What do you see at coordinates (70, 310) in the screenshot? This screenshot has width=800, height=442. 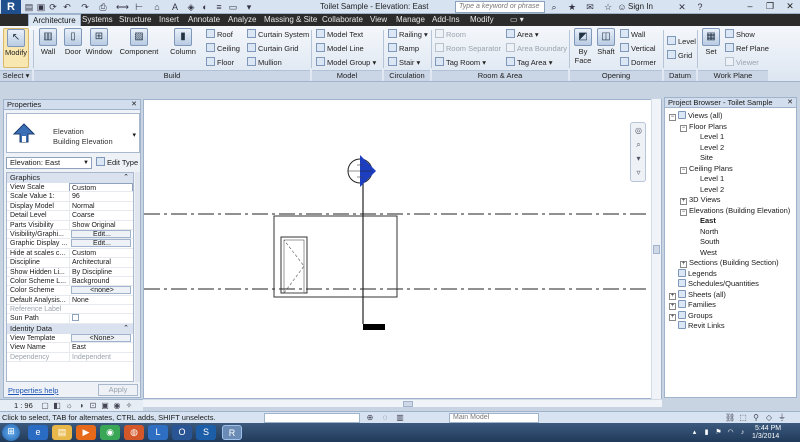 I see `property-row: Reference Label` at bounding box center [70, 310].